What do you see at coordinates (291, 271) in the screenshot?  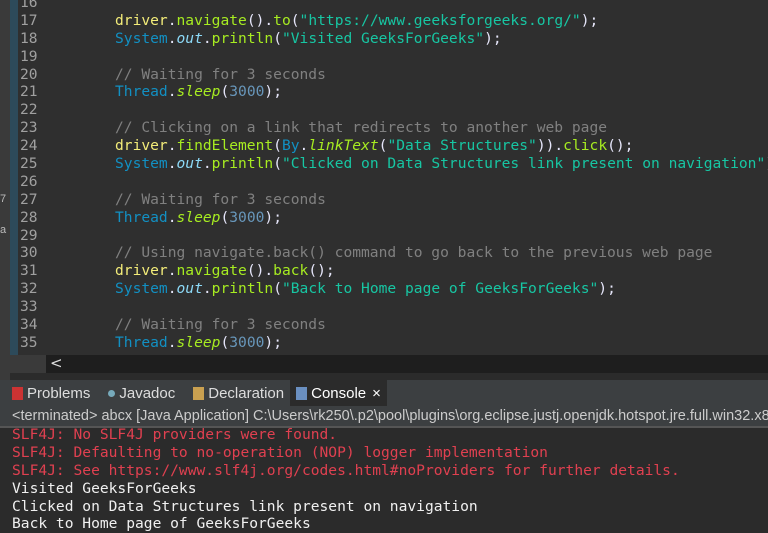 I see `code-token: back` at bounding box center [291, 271].